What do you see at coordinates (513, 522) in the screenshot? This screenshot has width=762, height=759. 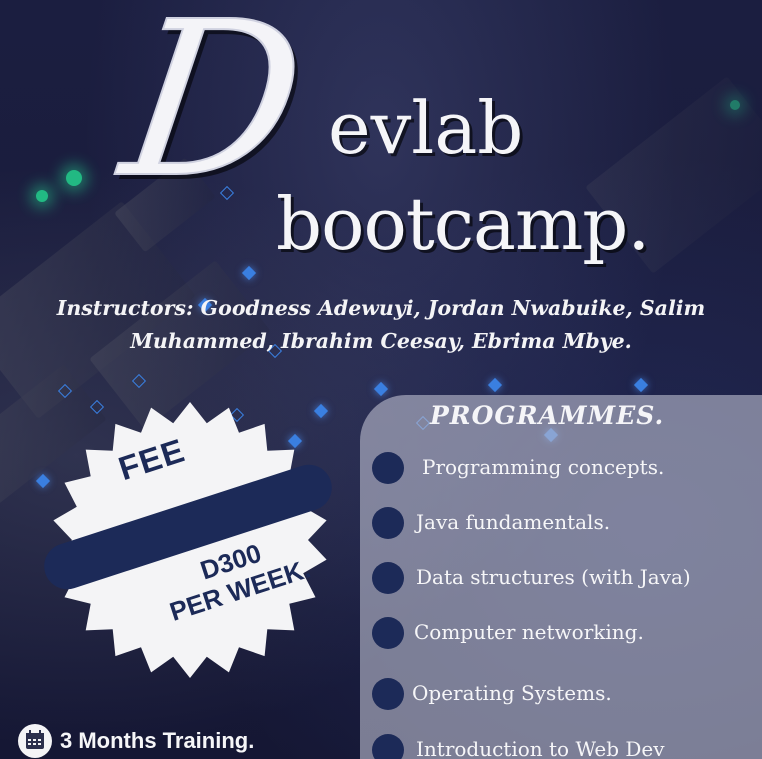 I see `programme-label: Java fundamentals.` at bounding box center [513, 522].